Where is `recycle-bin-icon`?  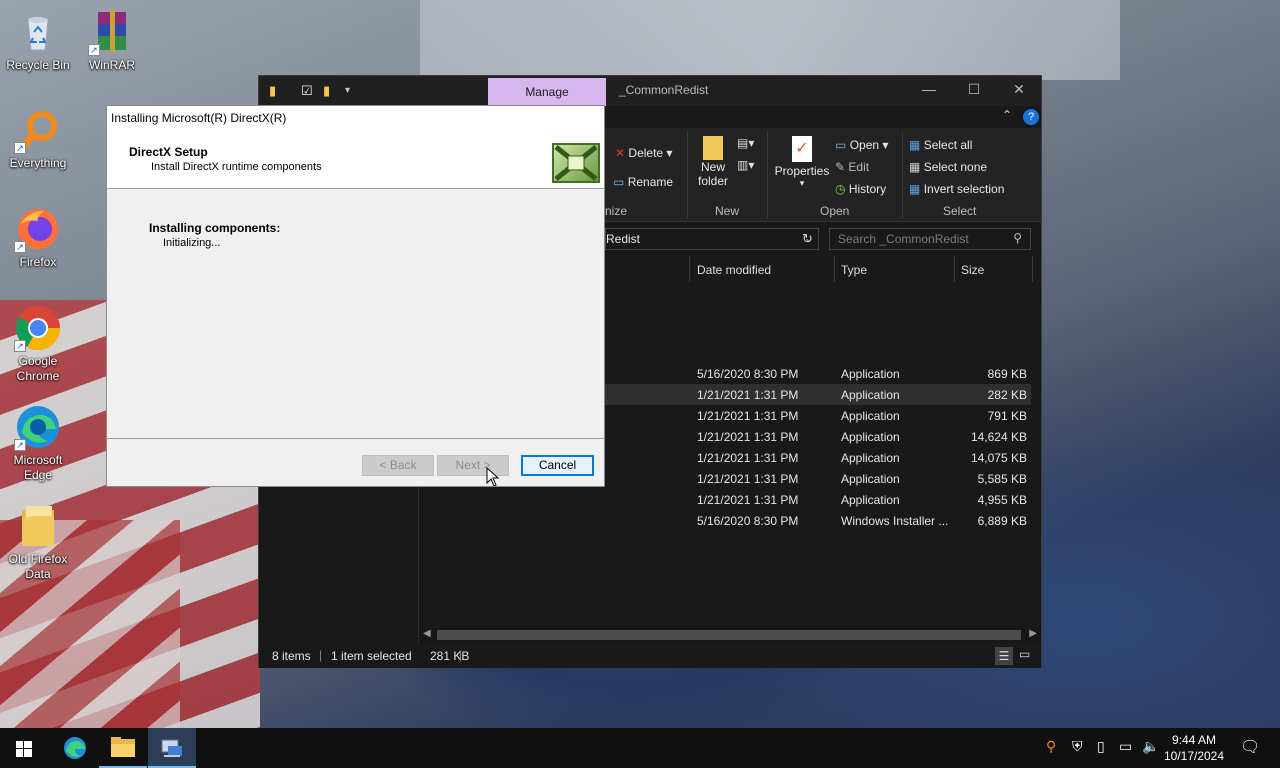
recycle-bin-icon is located at coordinates (38, 32).